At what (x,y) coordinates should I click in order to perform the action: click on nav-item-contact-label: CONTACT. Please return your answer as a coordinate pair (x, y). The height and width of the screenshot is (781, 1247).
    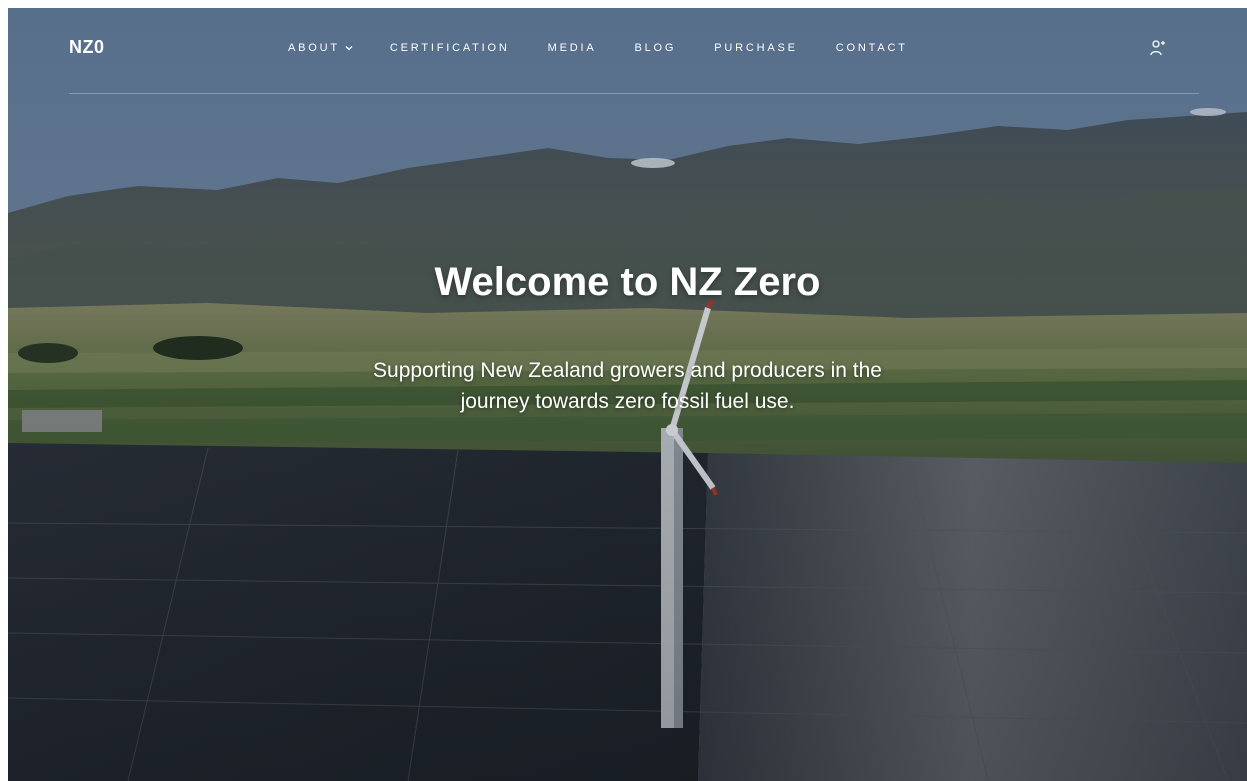
    Looking at the image, I should click on (871, 48).